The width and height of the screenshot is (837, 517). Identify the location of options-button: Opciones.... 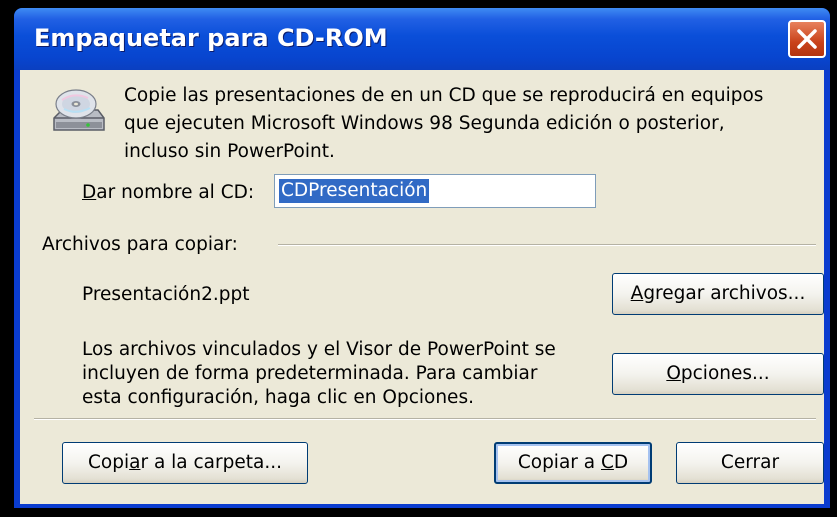
(718, 374).